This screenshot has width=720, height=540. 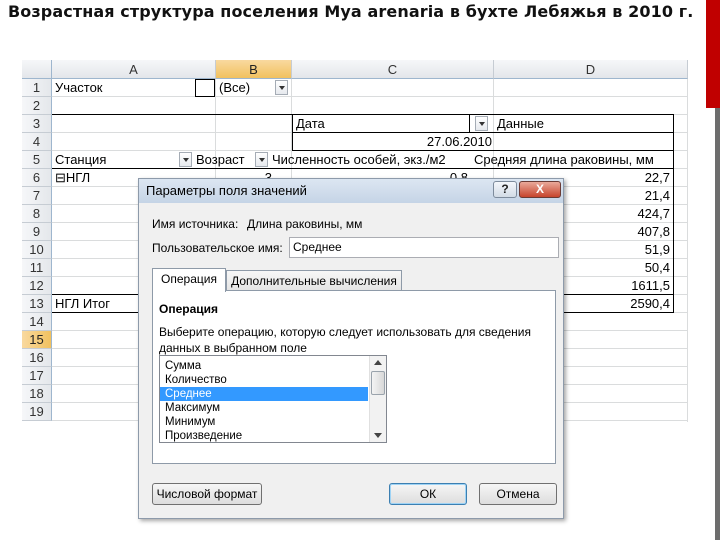 I want to click on cell-d3: Данные, so click(x=520, y=124).